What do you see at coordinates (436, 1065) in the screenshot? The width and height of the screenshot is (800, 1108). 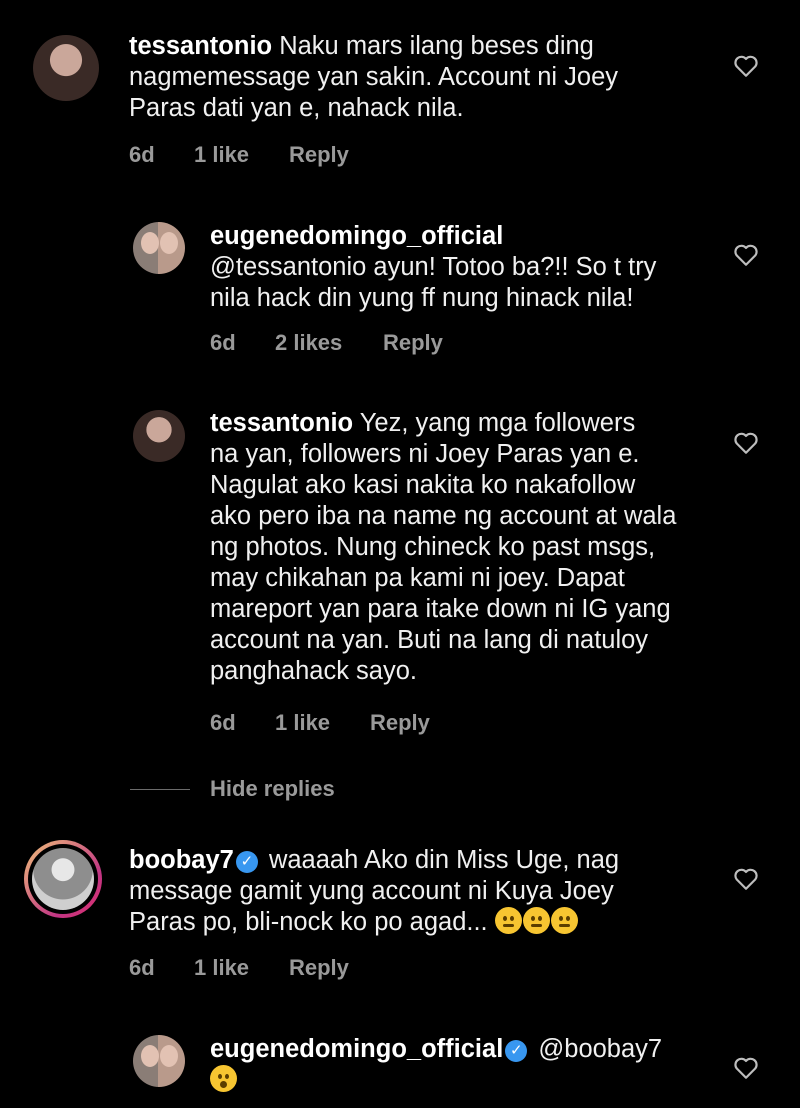 I see `comment-text: eugenedomingo_official ✓ @boobay7` at bounding box center [436, 1065].